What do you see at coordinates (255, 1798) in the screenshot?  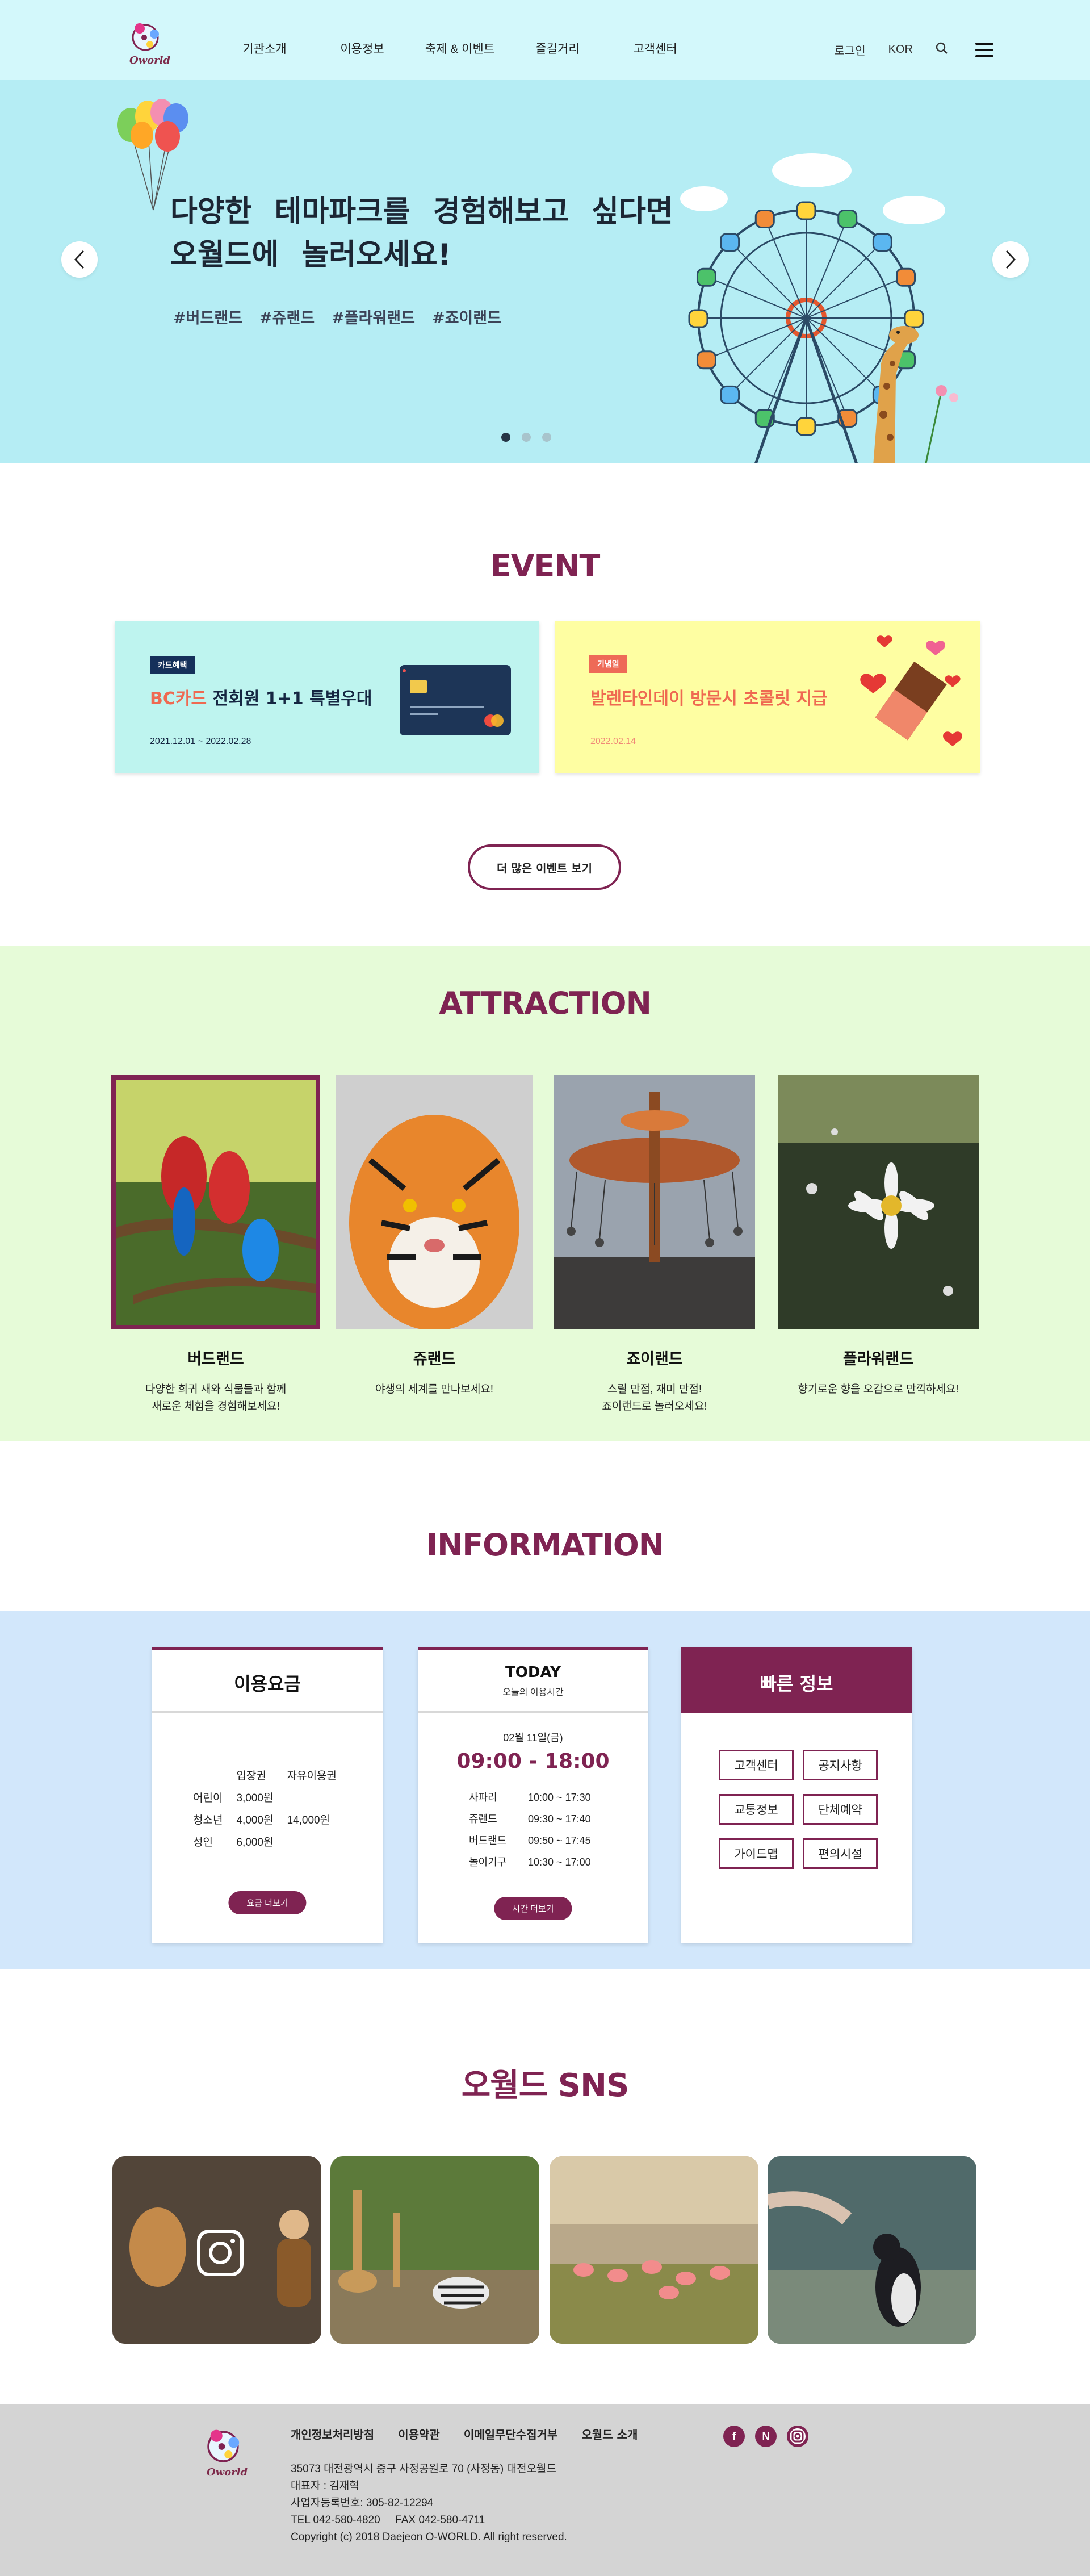 I see `fee-ticket: 3,000원` at bounding box center [255, 1798].